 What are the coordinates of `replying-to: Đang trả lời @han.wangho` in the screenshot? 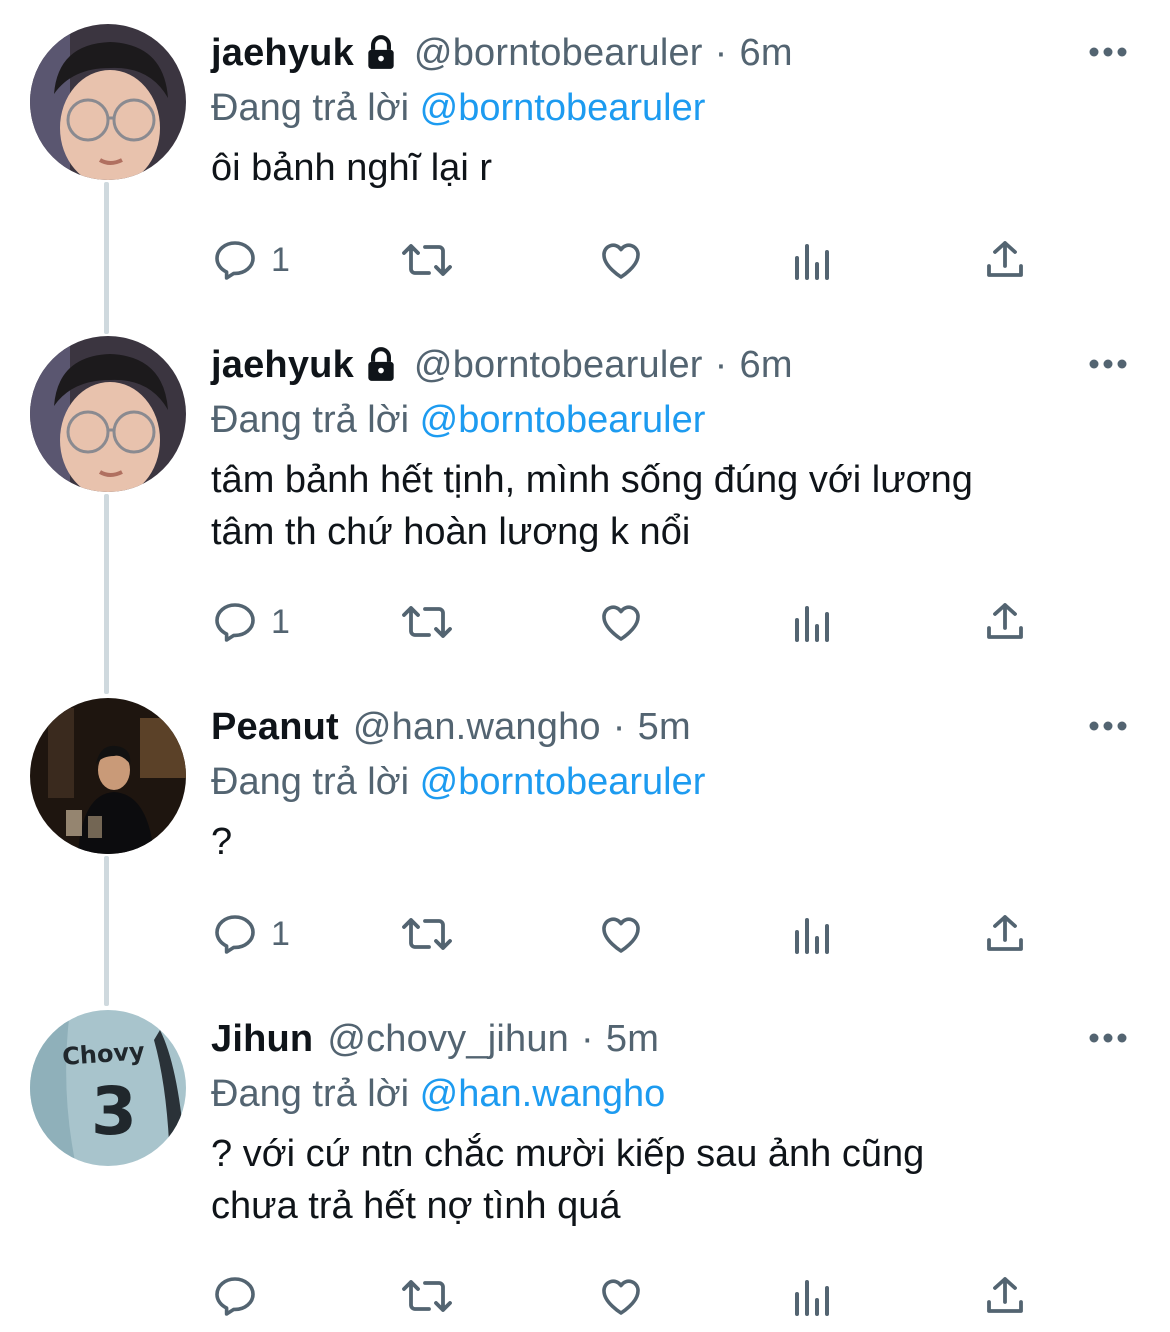 It's located at (670, 1094).